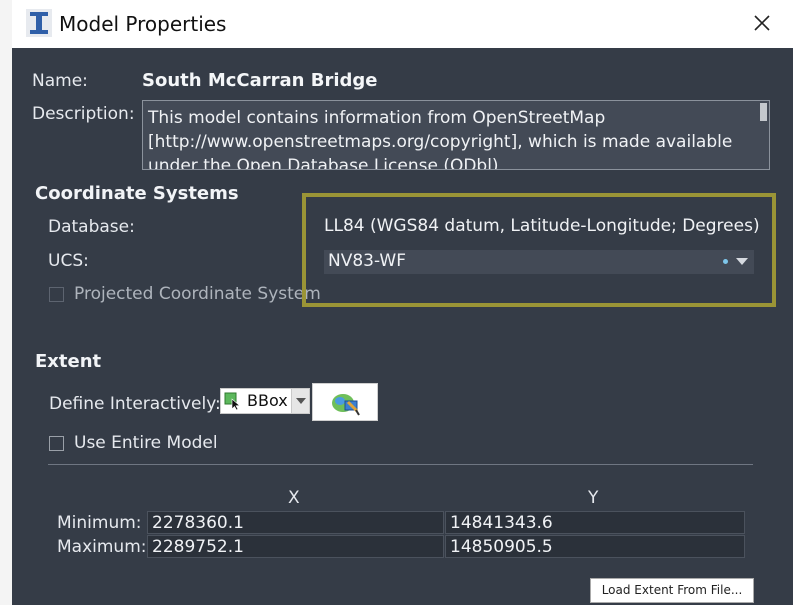 The image size is (793, 605). I want to click on minimum-y-field: 14841343.6, so click(595, 522).